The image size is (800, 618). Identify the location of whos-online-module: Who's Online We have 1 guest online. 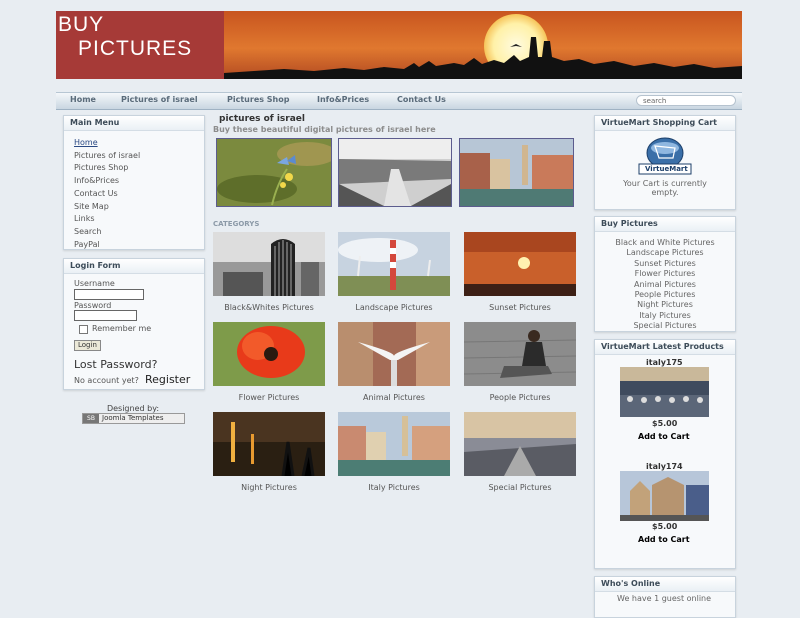
(665, 597).